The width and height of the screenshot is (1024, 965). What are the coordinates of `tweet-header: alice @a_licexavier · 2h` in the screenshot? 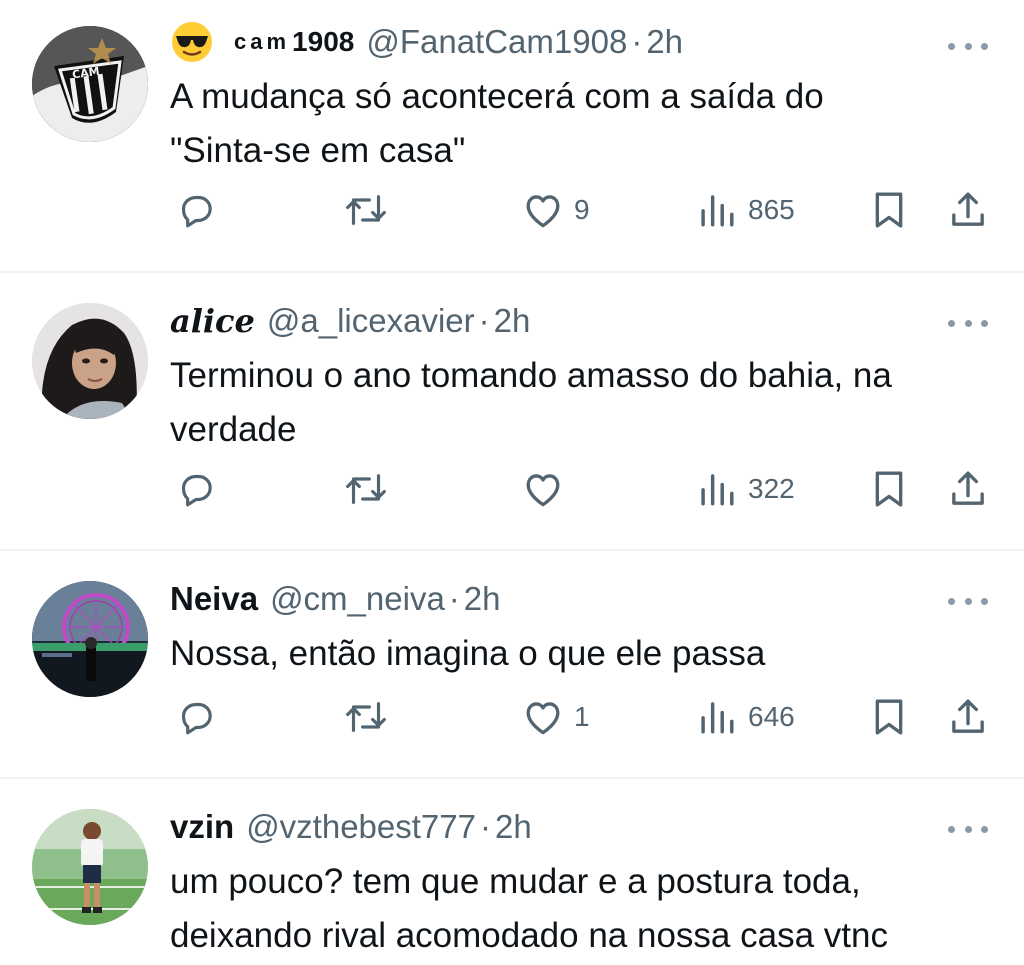 It's located at (350, 321).